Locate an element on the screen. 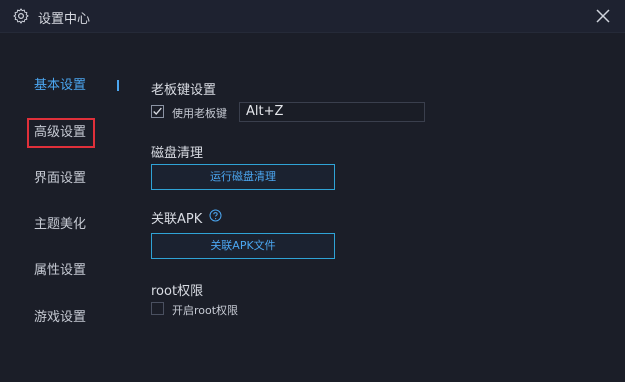 This screenshot has width=625, height=382. sidebar-item-theme: 主题美化 is located at coordinates (68, 225).